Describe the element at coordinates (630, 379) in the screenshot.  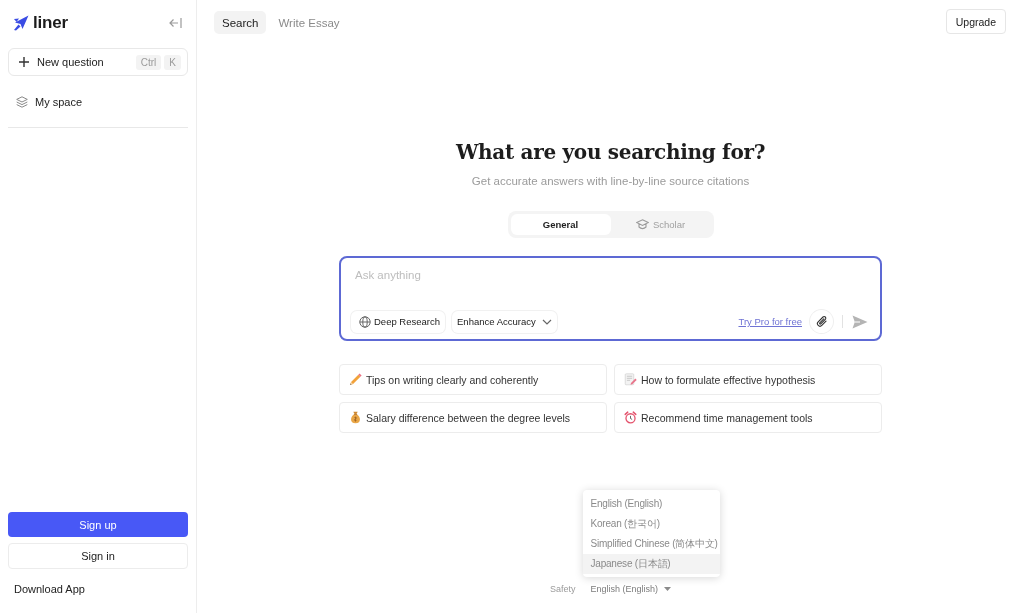
I see `memo-icon` at that location.